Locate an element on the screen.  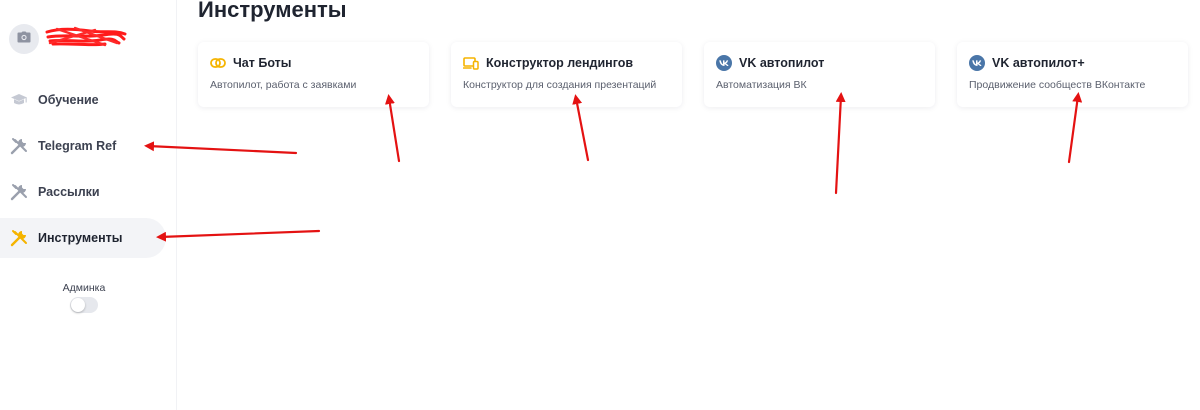
admin-toggle is located at coordinates (84, 305).